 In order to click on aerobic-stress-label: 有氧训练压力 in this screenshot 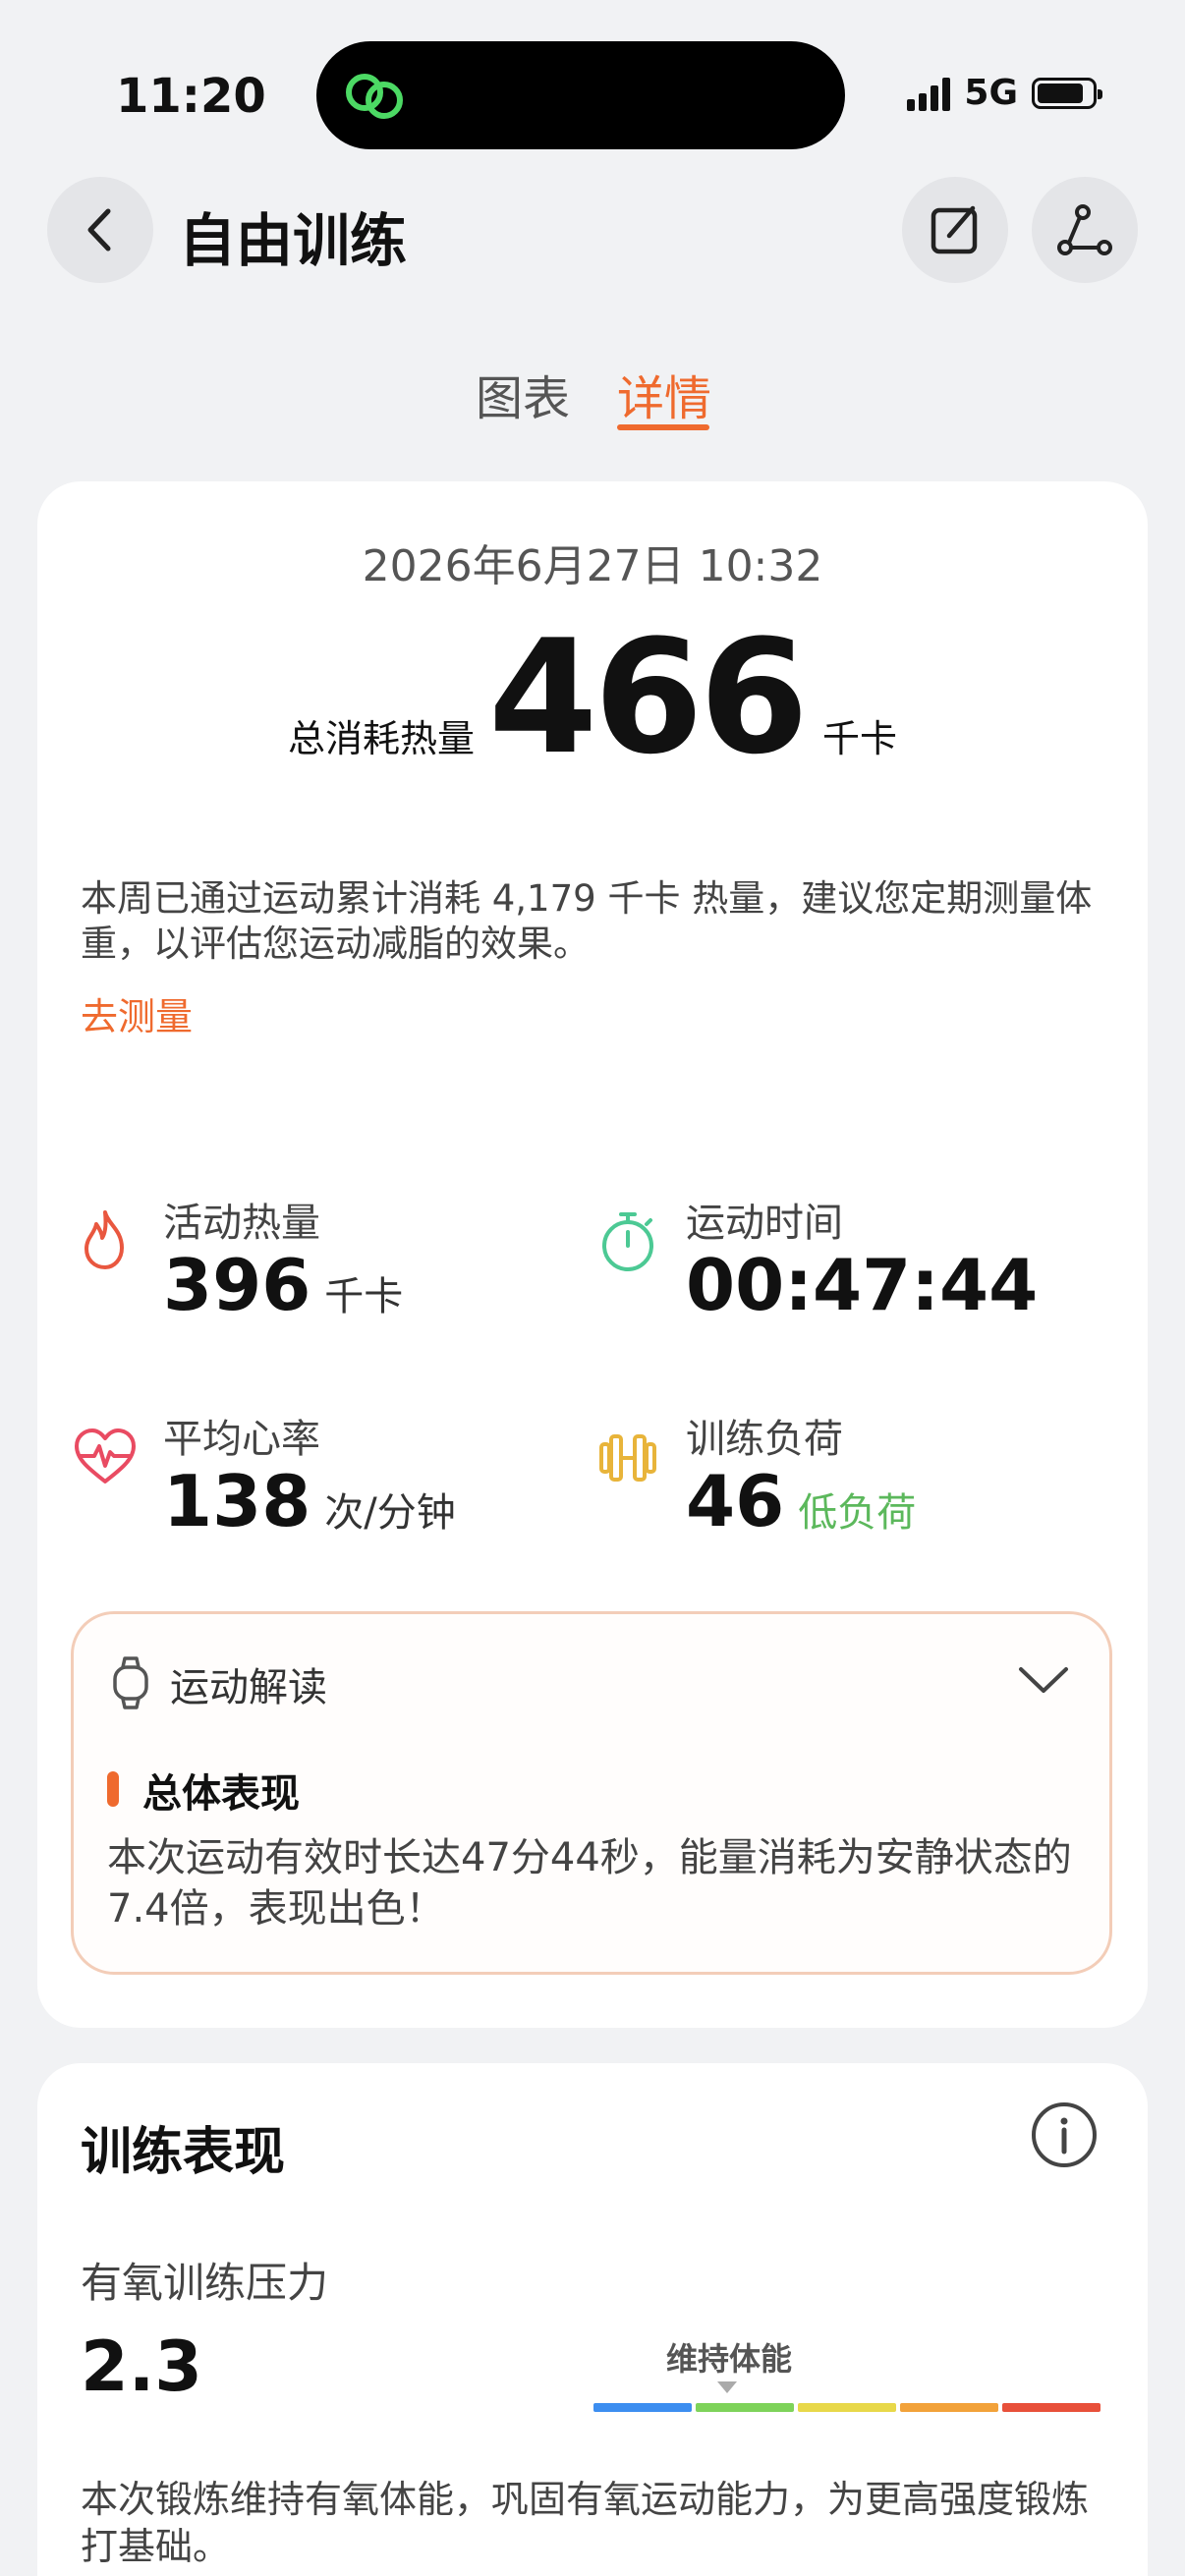, I will do `click(205, 2283)`.